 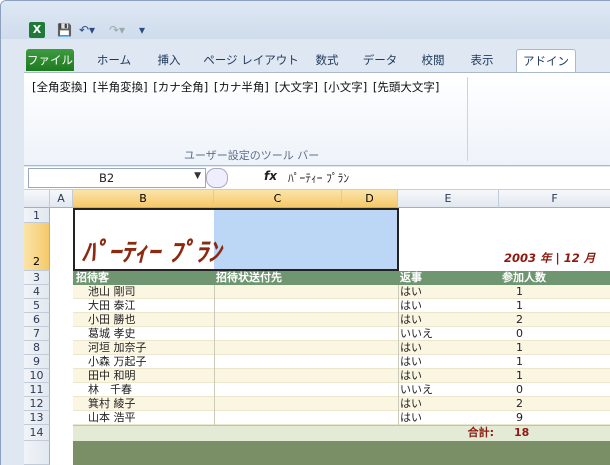 What do you see at coordinates (37, 30) in the screenshot?
I see `excel-icon: X` at bounding box center [37, 30].